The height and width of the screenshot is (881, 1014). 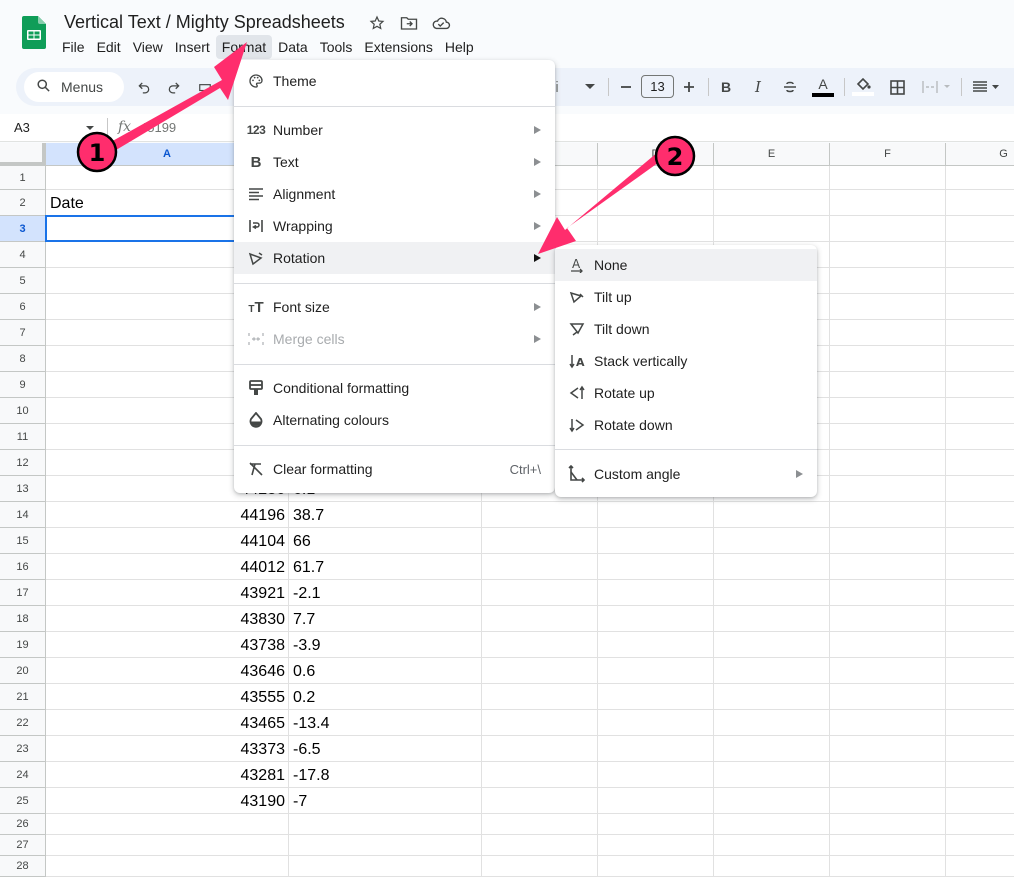 I want to click on rotation-menu-item-stack-vertically: A Stack vertically, so click(x=686, y=361).